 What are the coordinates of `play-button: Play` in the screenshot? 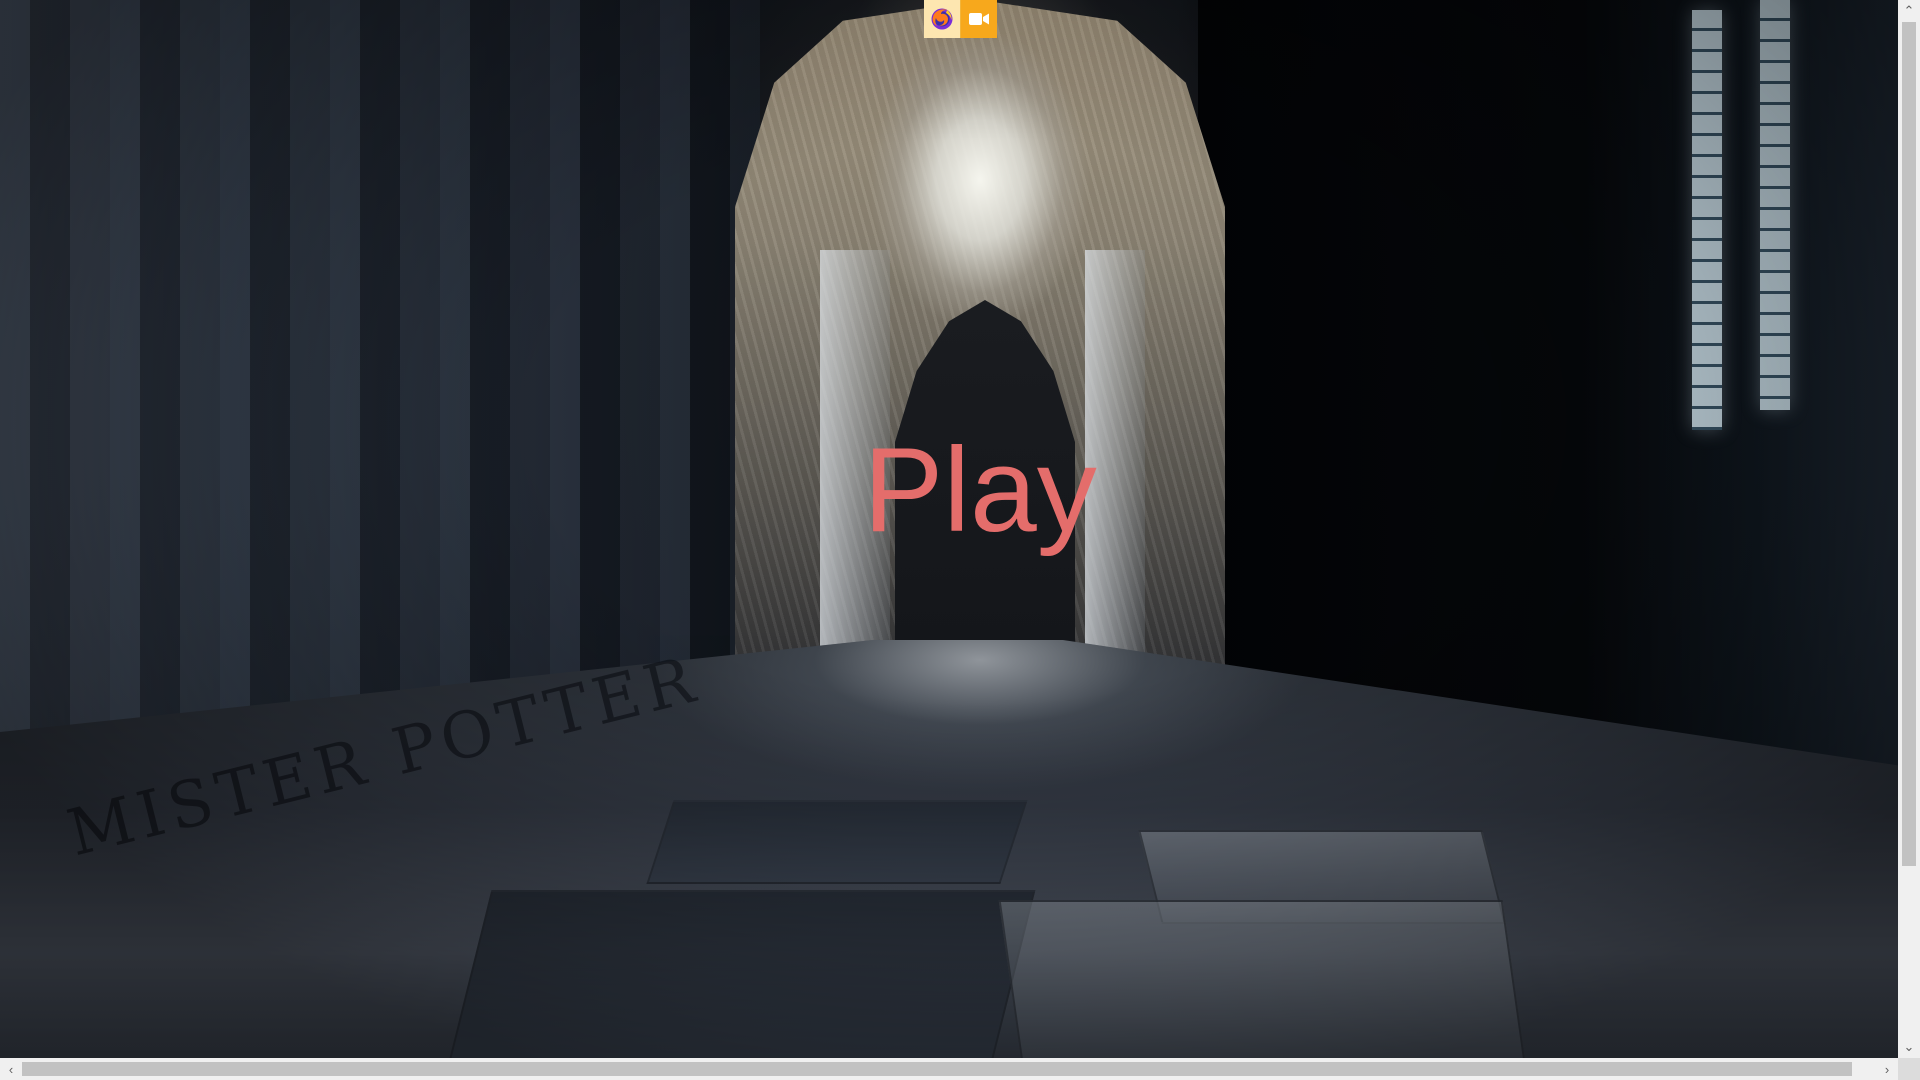 It's located at (980, 490).